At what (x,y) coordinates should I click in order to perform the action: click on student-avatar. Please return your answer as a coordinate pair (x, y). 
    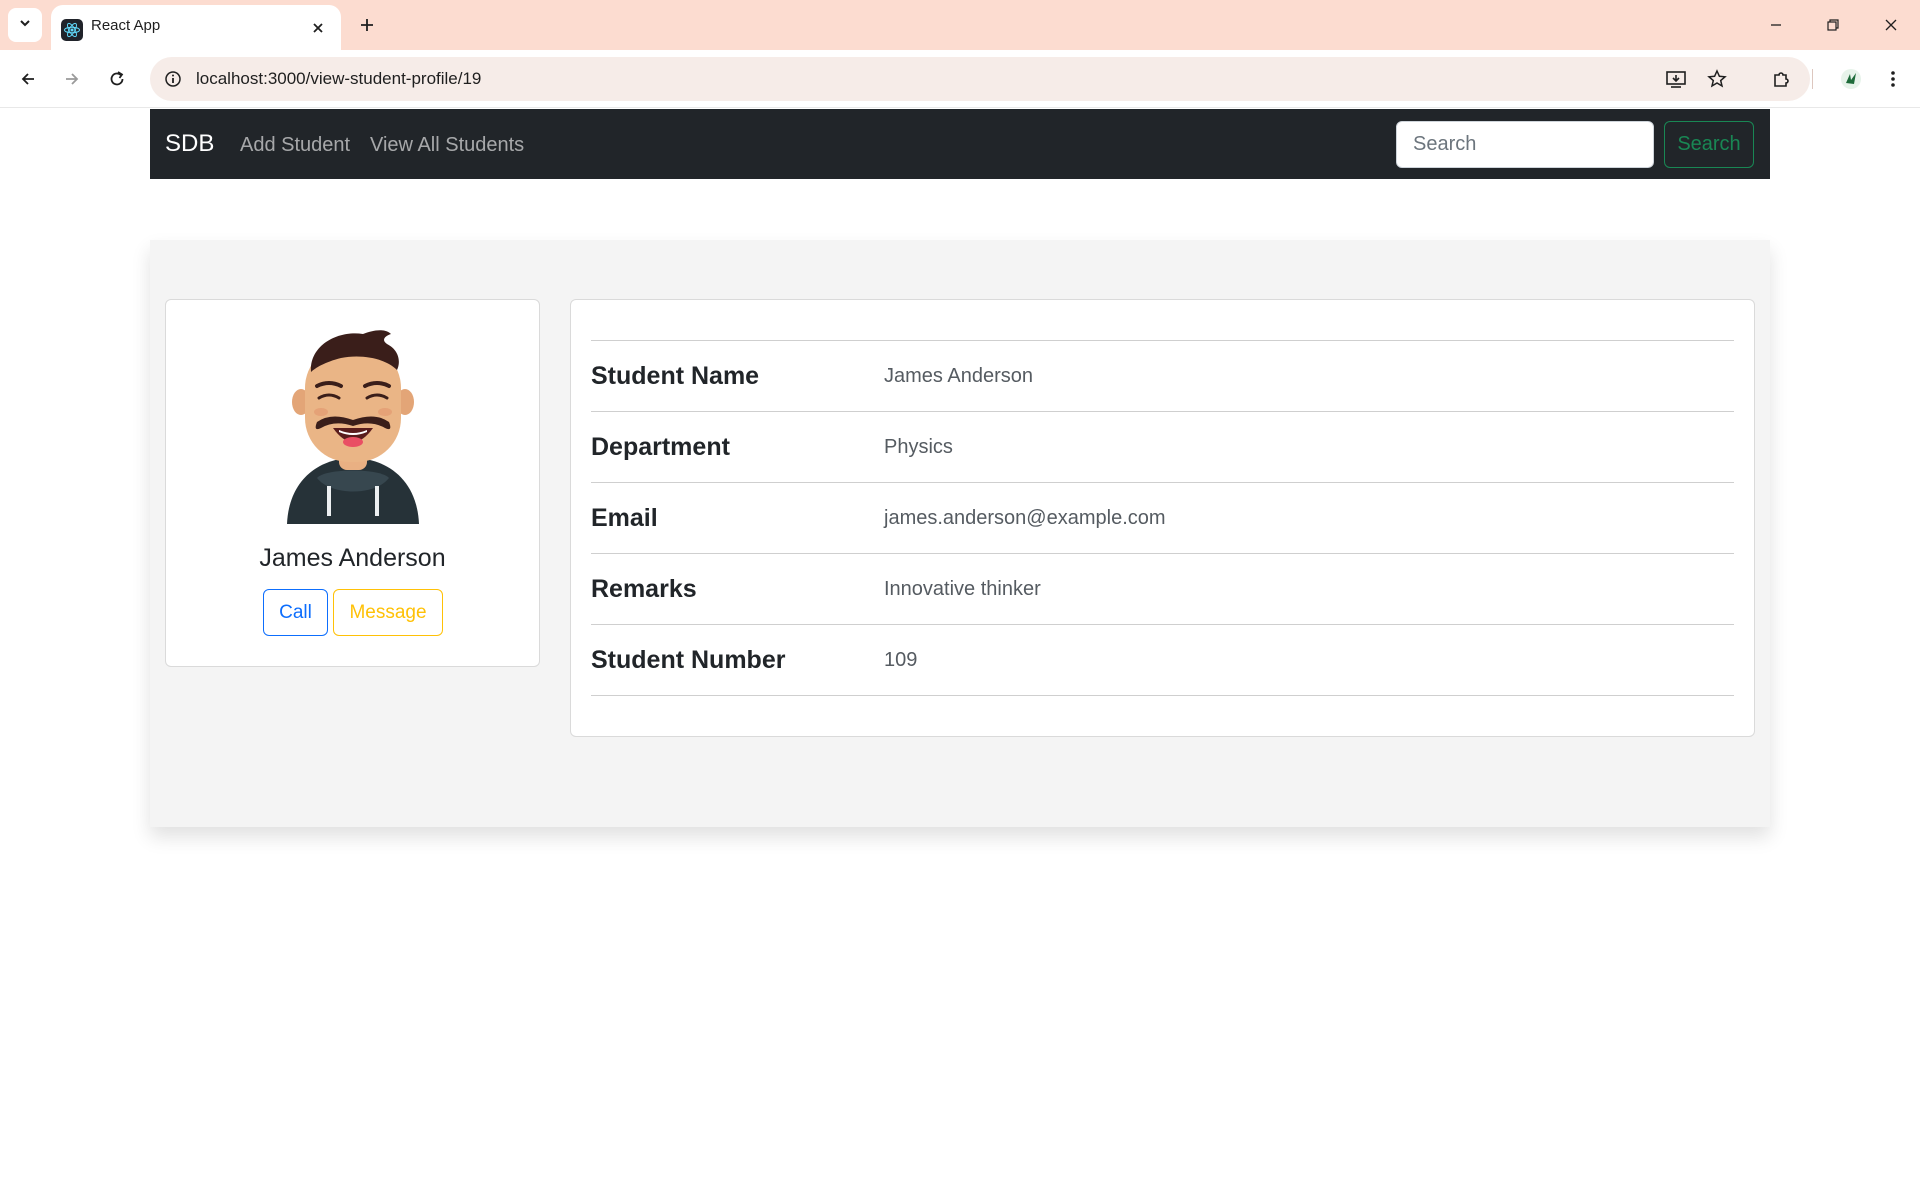
    Looking at the image, I should click on (353, 426).